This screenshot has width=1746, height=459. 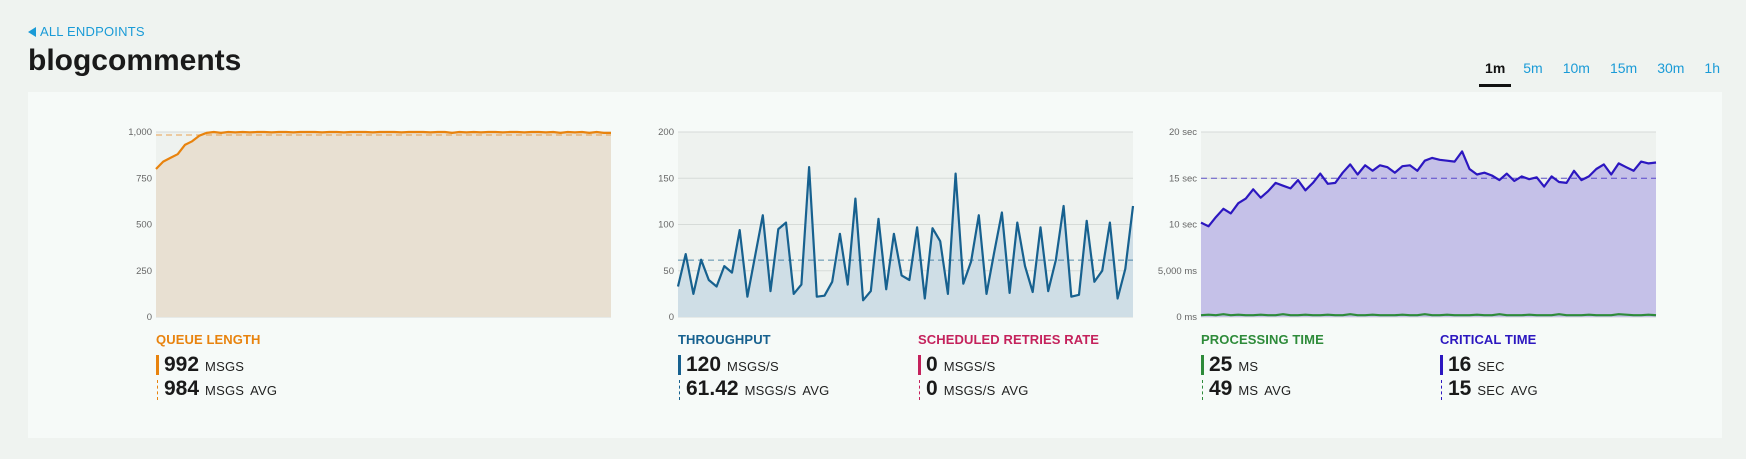 I want to click on retries-current: 0 MSGS/S, so click(x=1008, y=365).